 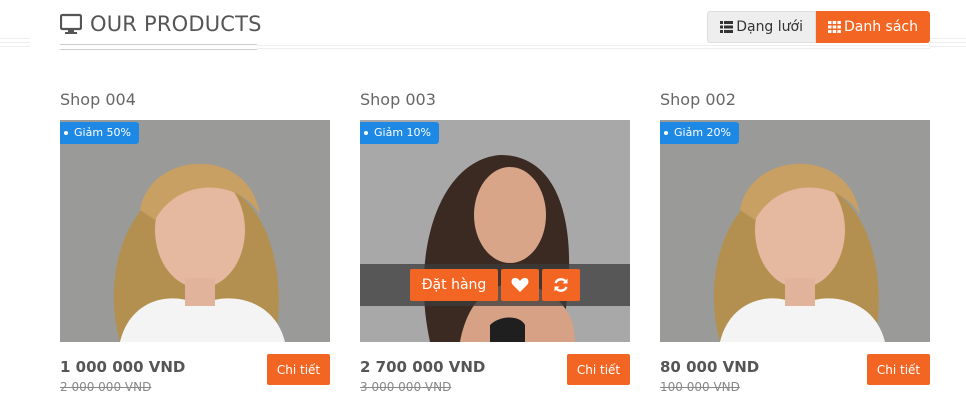 What do you see at coordinates (195, 372) in the screenshot?
I see `price-row: 1 000 000 VND 2 000 000 VND Chi tiết` at bounding box center [195, 372].